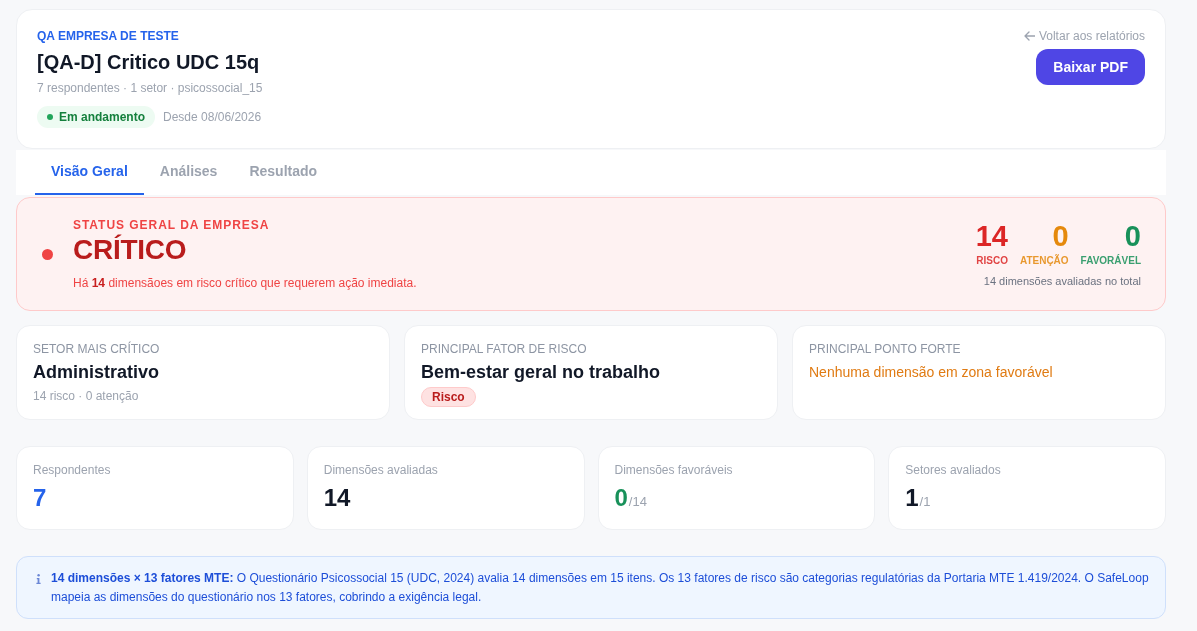  Describe the element at coordinates (1062, 281) in the screenshot. I see `total-note: 14 dimensões avaliadas no total` at that location.